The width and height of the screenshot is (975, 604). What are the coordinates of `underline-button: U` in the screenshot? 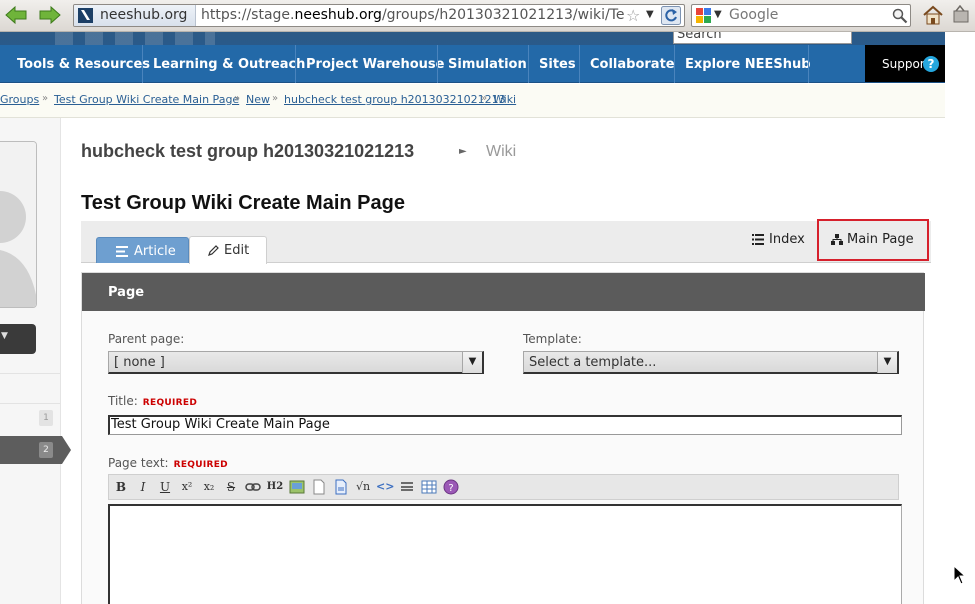 It's located at (165, 487).